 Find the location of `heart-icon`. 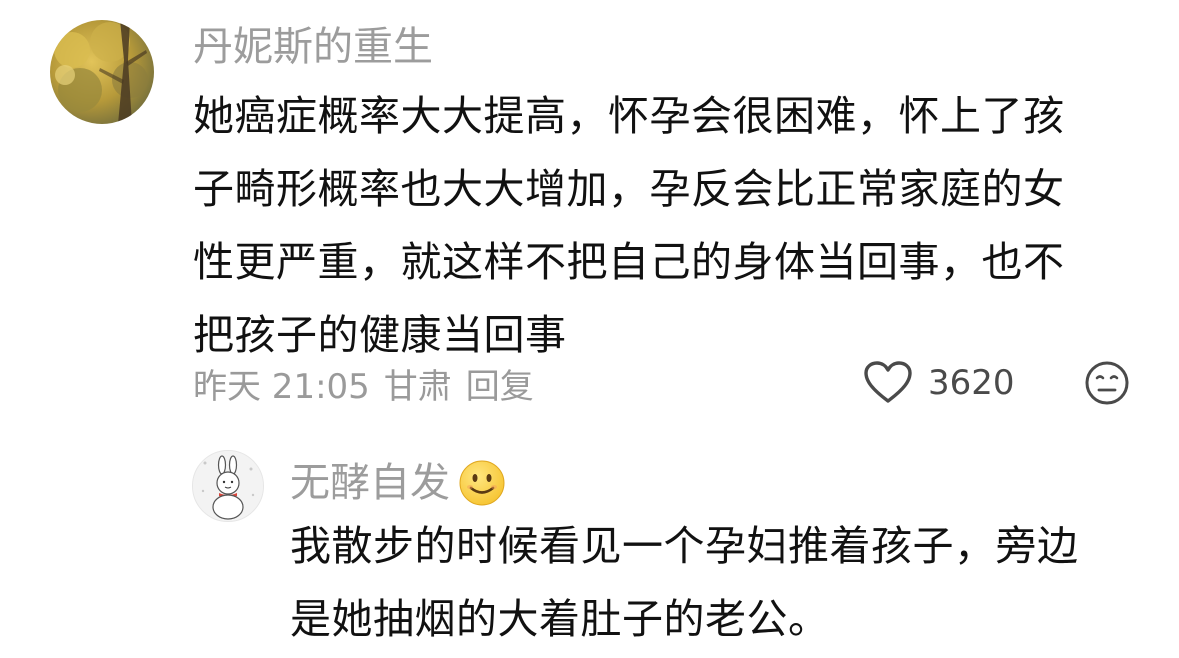

heart-icon is located at coordinates (888, 382).